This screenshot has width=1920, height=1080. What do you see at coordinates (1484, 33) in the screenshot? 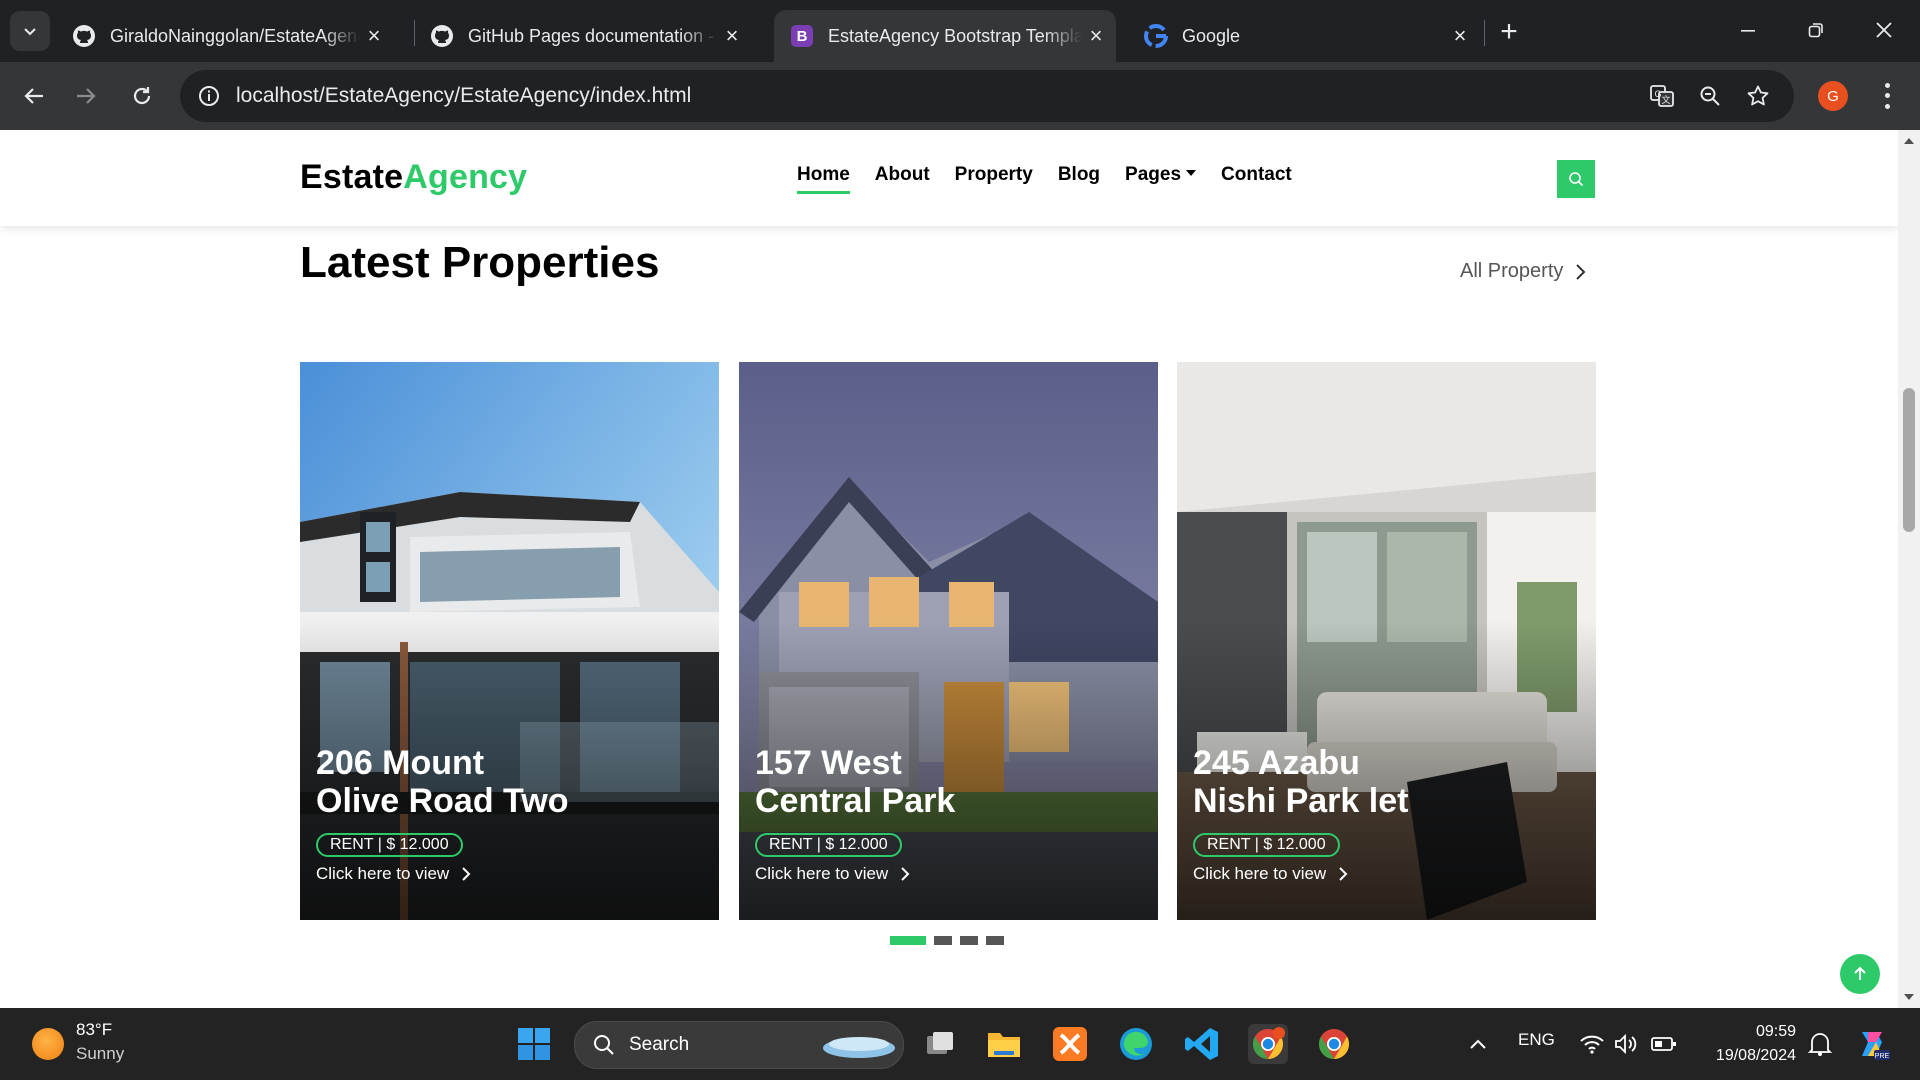
I see `tab-separator` at bounding box center [1484, 33].